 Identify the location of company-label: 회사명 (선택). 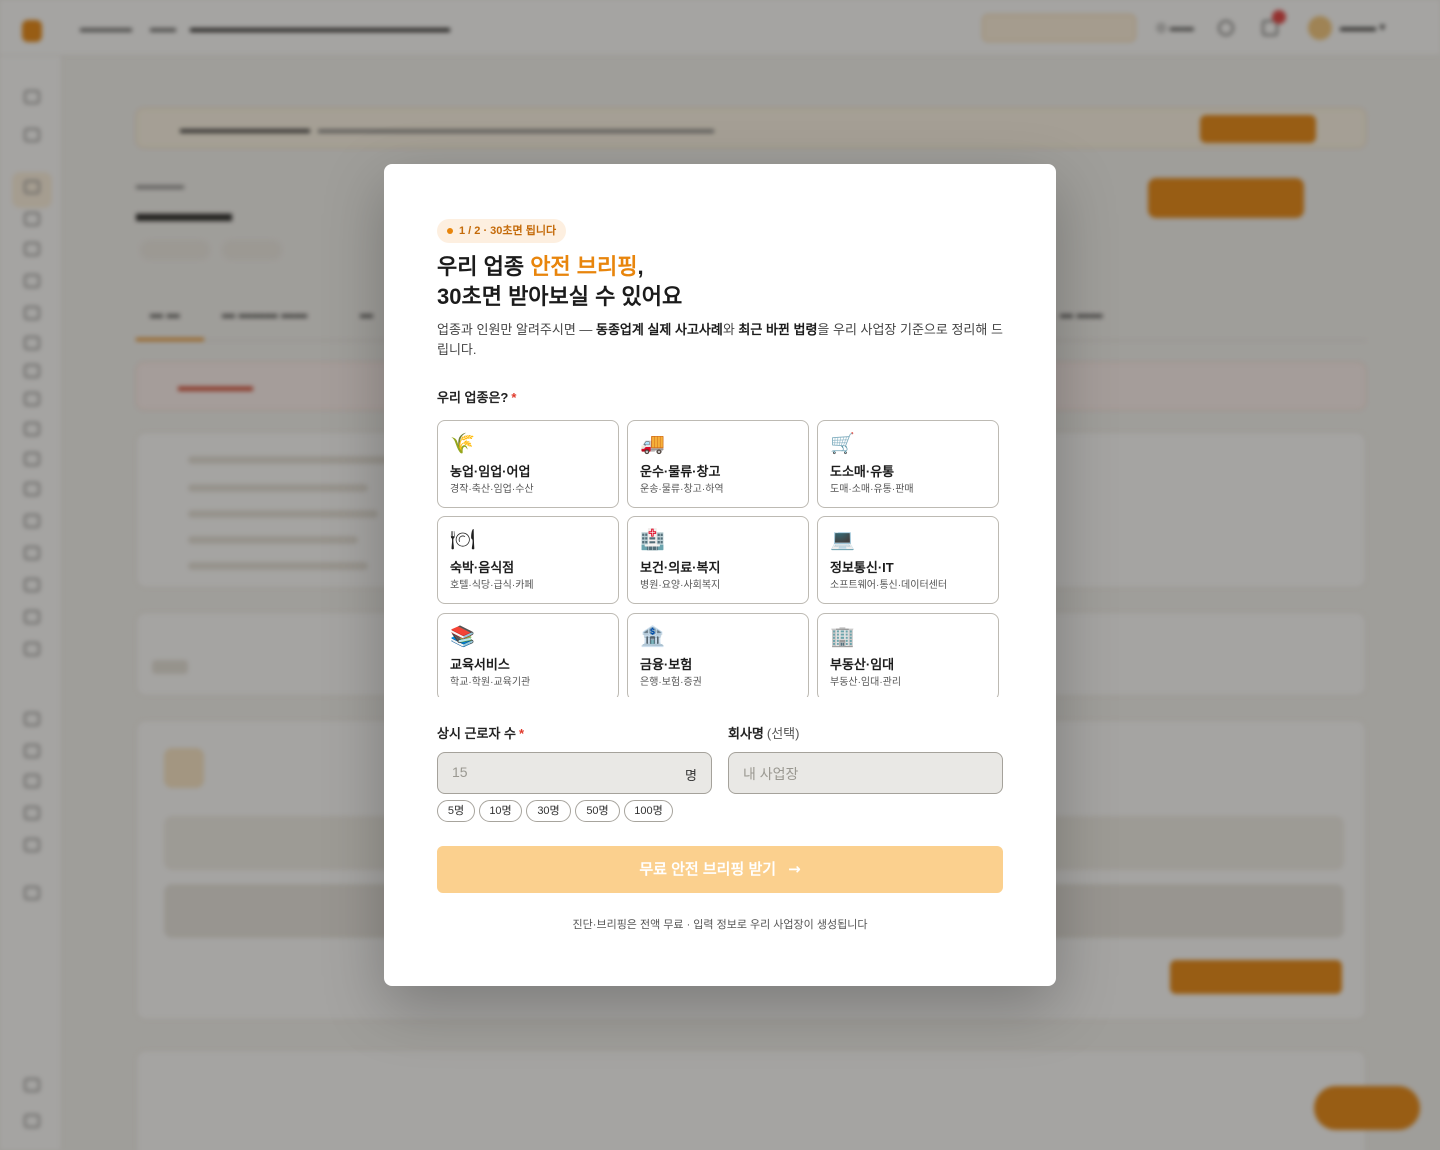
(763, 732).